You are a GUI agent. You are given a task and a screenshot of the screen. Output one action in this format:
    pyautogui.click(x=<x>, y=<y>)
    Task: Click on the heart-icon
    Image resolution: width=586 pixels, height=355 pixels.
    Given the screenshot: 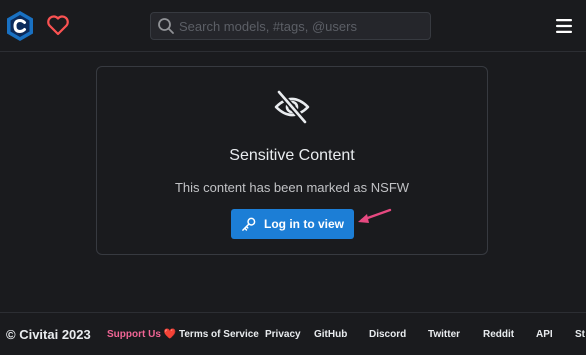 What is the action you would take?
    pyautogui.click(x=58, y=25)
    